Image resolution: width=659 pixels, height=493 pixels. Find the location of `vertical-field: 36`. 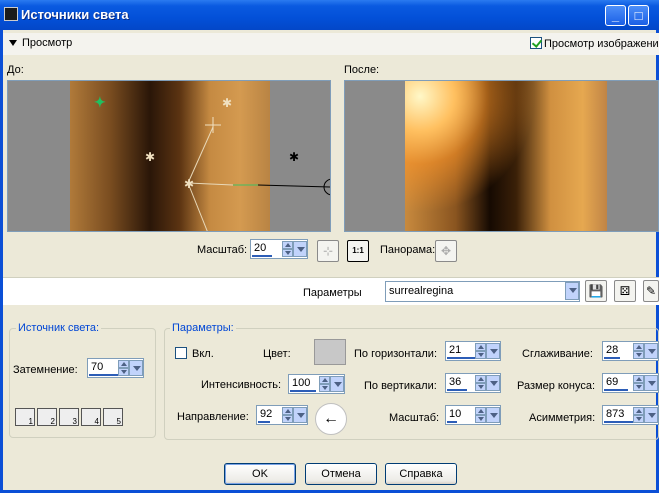

vertical-field: 36 is located at coordinates (473, 383).